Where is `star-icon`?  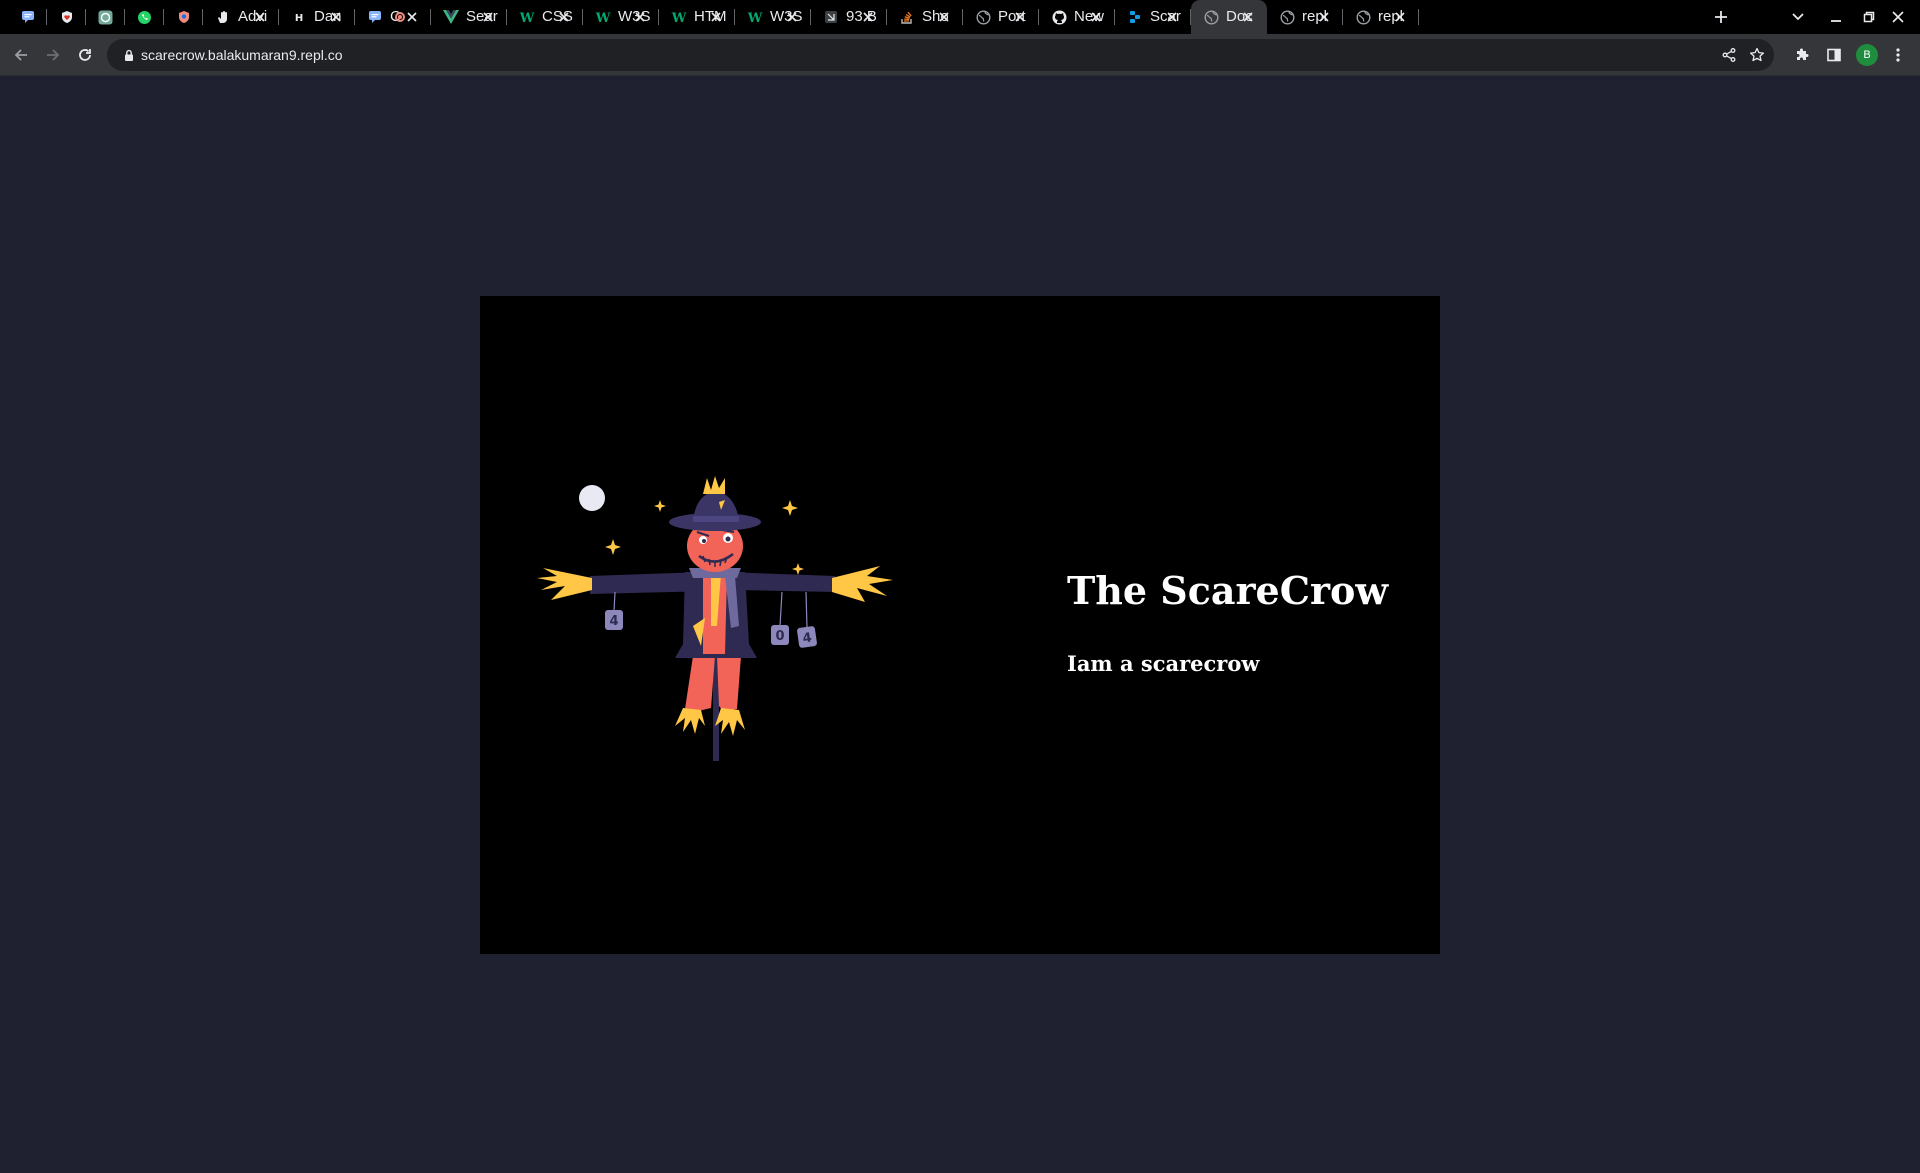
star-icon is located at coordinates (1757, 54).